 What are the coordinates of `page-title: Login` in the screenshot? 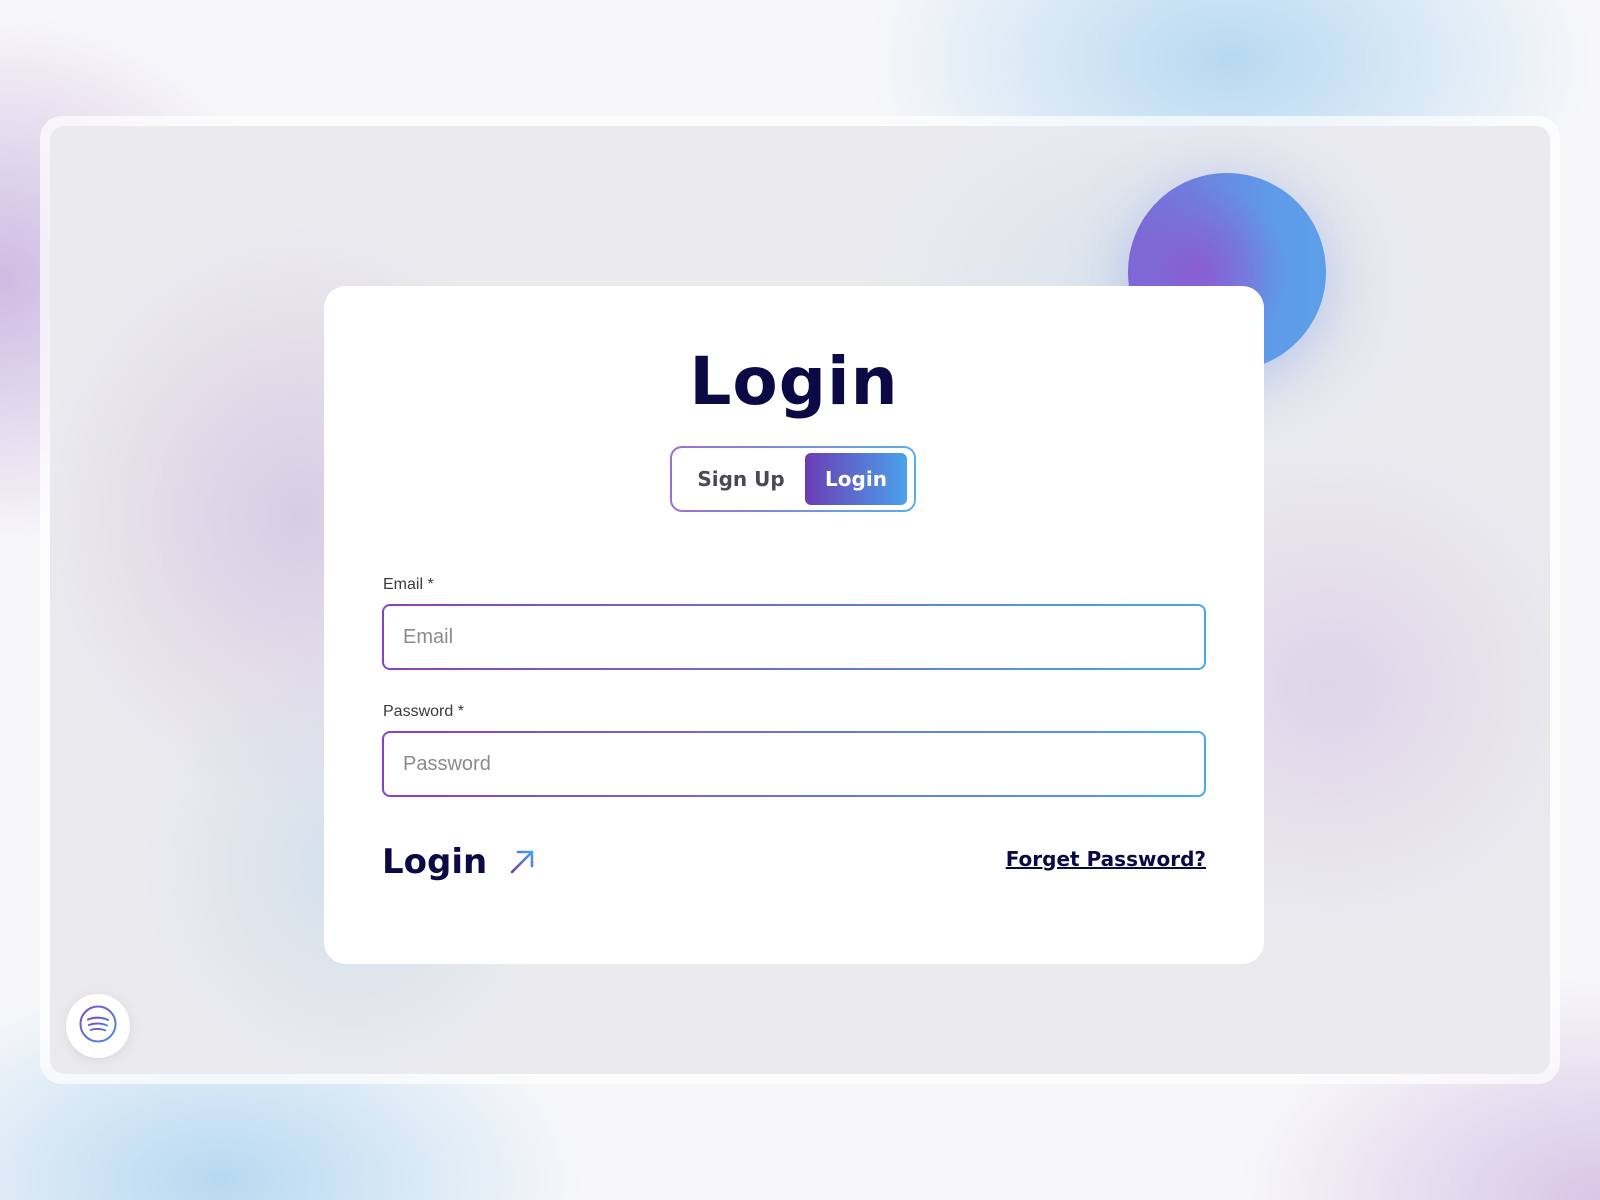 It's located at (794, 381).